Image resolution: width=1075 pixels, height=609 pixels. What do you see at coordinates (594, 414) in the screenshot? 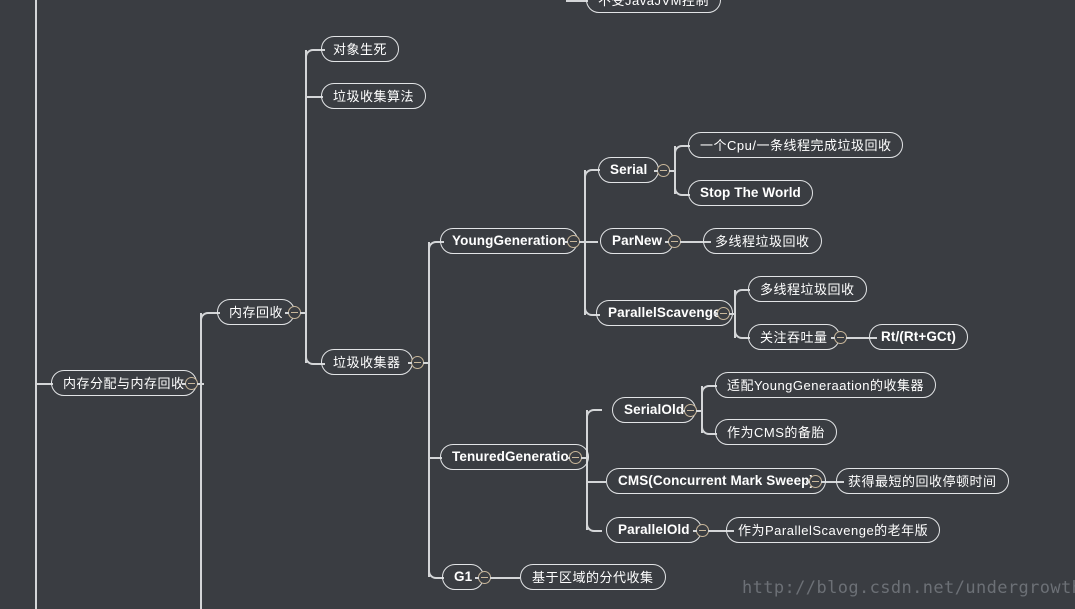
I see `connector-serialold-elbow` at bounding box center [594, 414].